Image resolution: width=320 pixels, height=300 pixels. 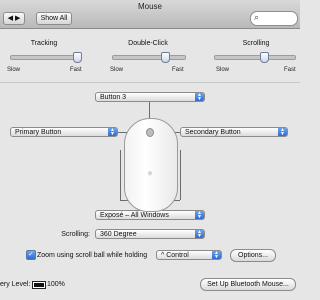 What do you see at coordinates (290, 70) in the screenshot?
I see `scrolling-max-label: Fast` at bounding box center [290, 70].